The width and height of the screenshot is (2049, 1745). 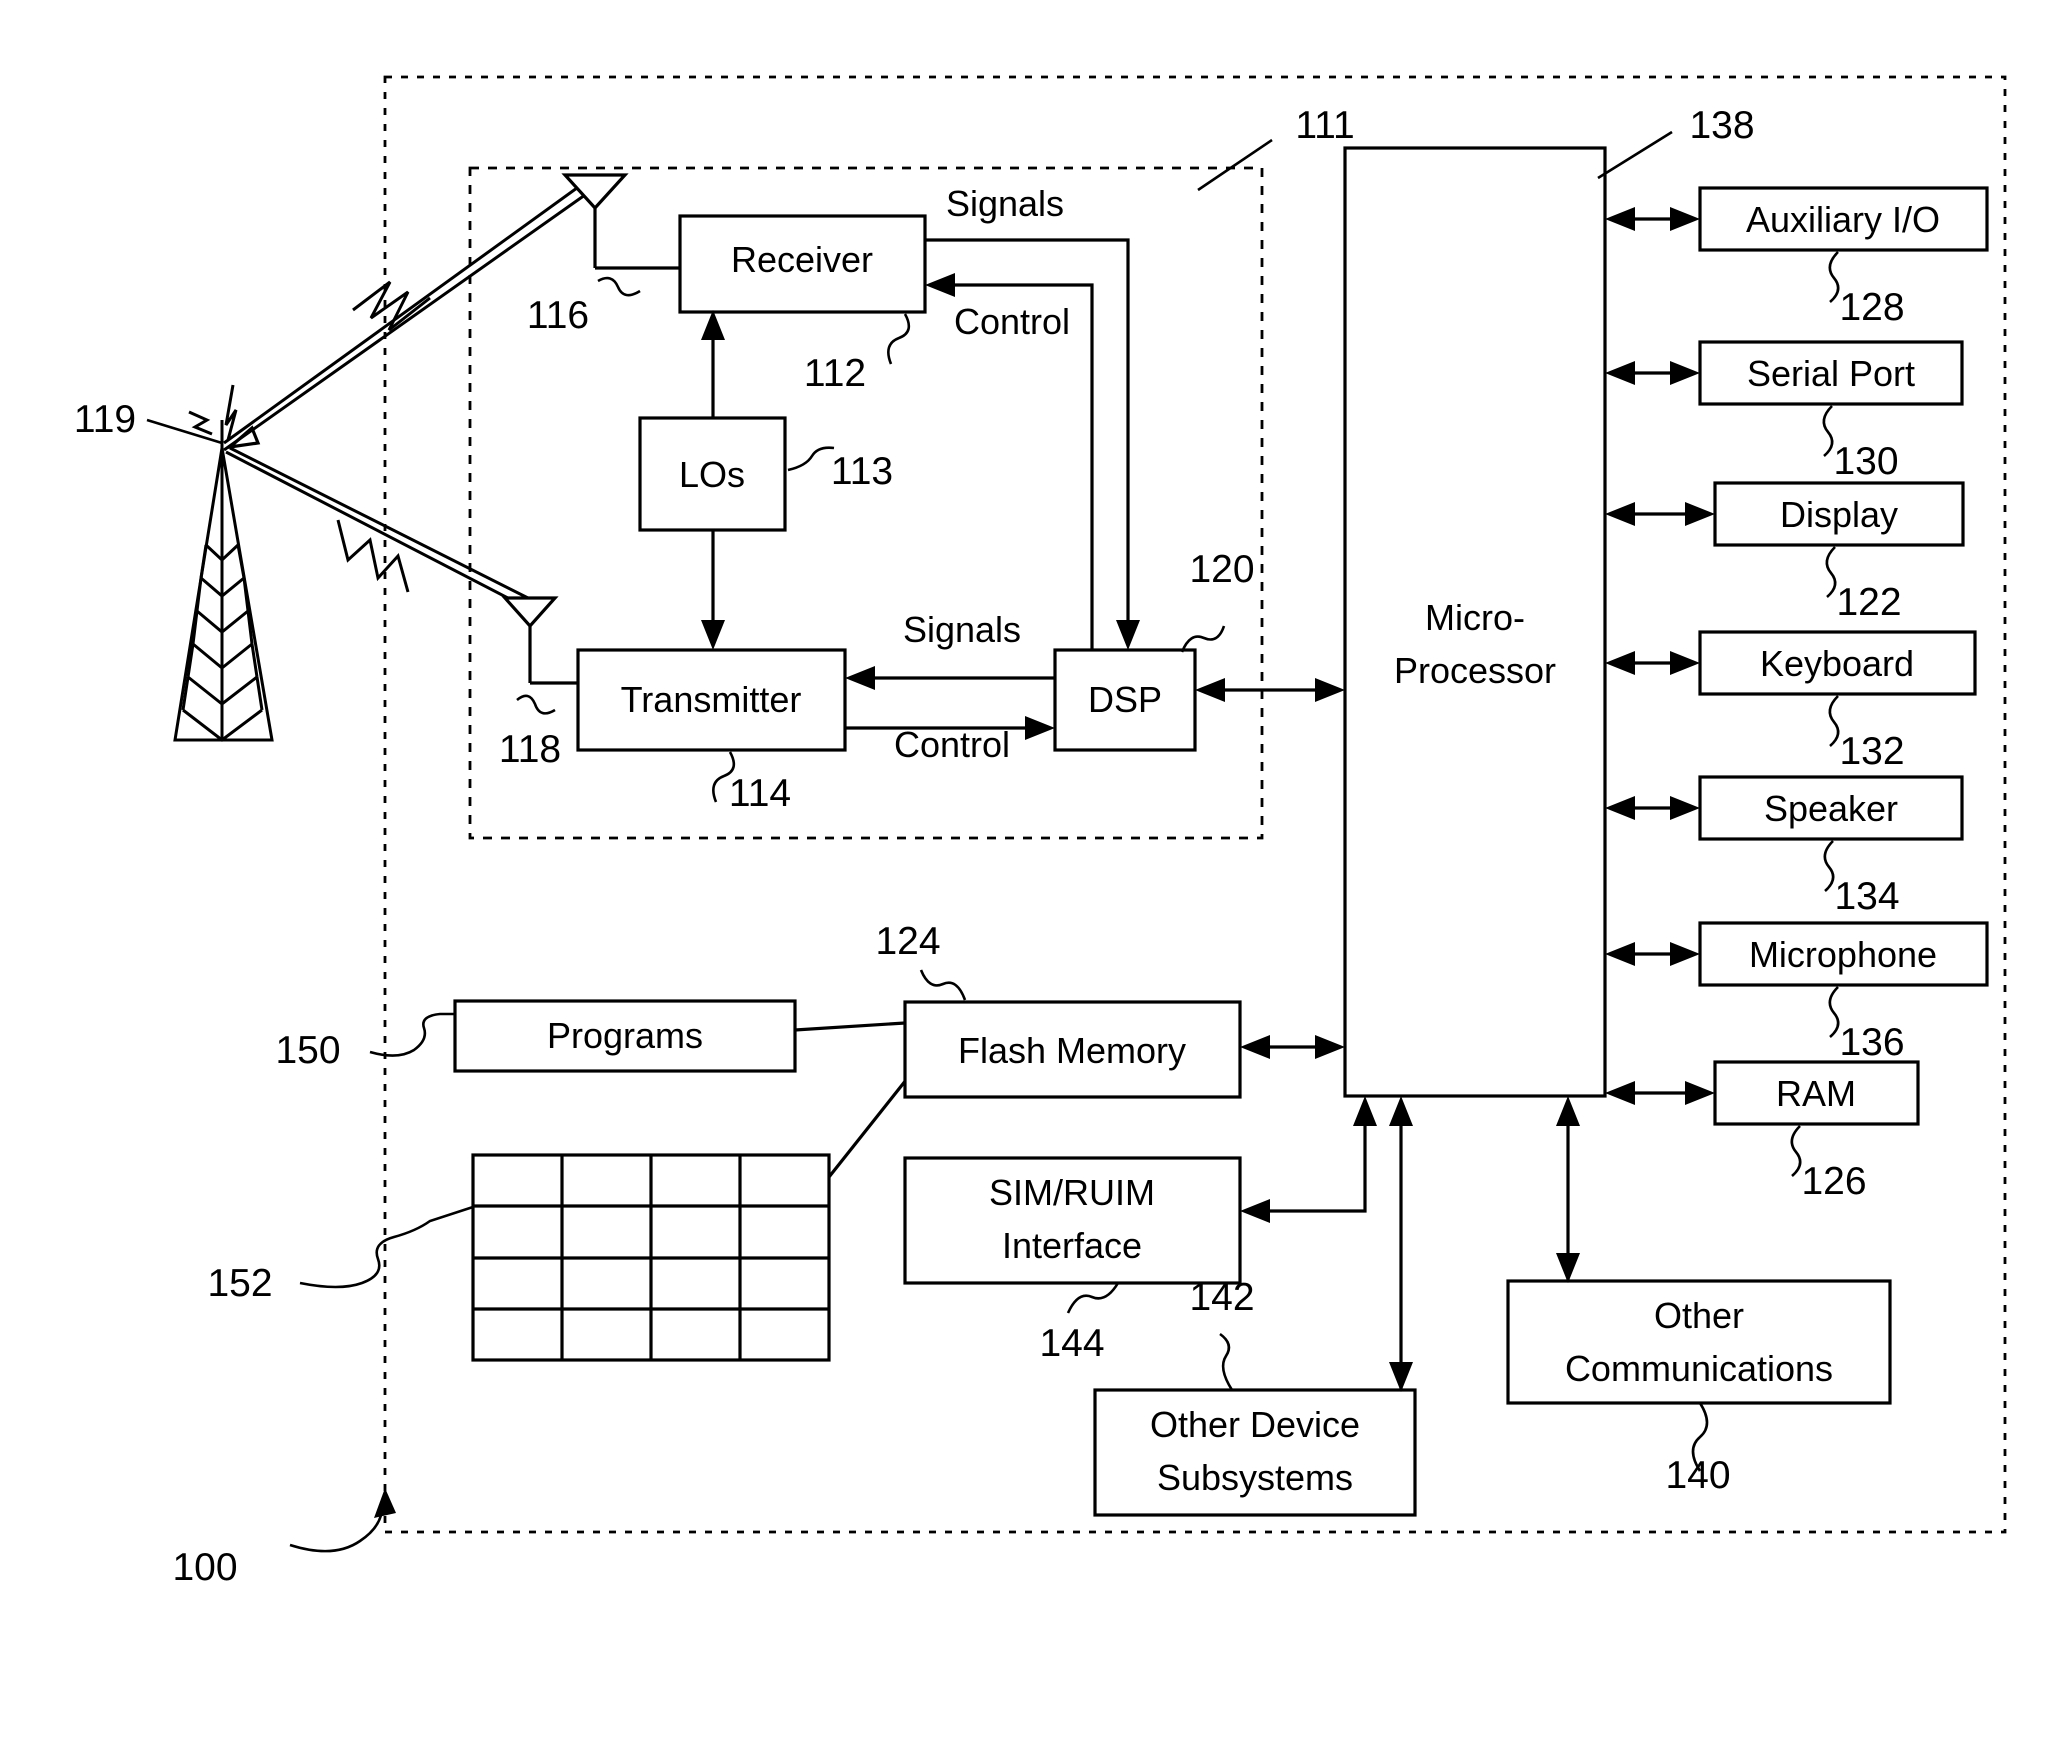 I want to click on ref-112: 112, so click(x=835, y=373).